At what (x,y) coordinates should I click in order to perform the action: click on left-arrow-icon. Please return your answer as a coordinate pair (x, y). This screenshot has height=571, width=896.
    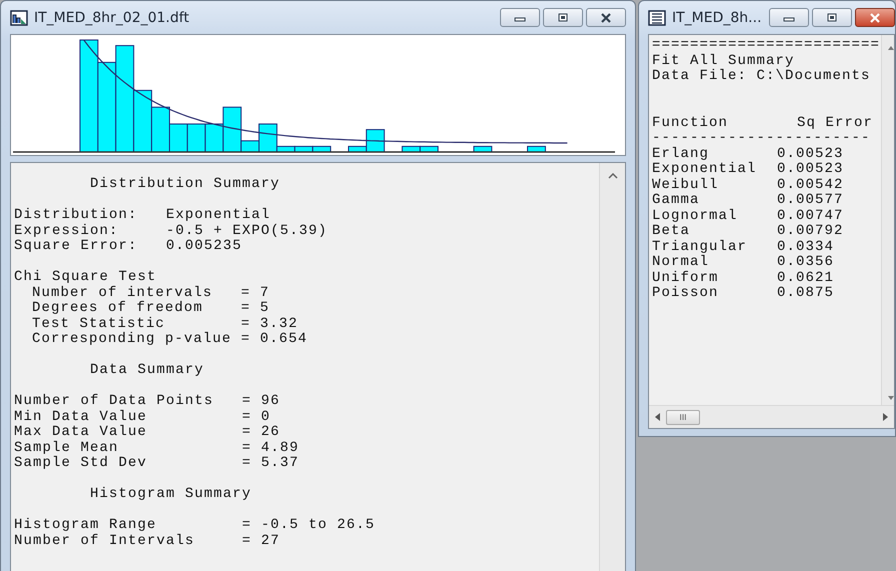
    Looking at the image, I should click on (657, 417).